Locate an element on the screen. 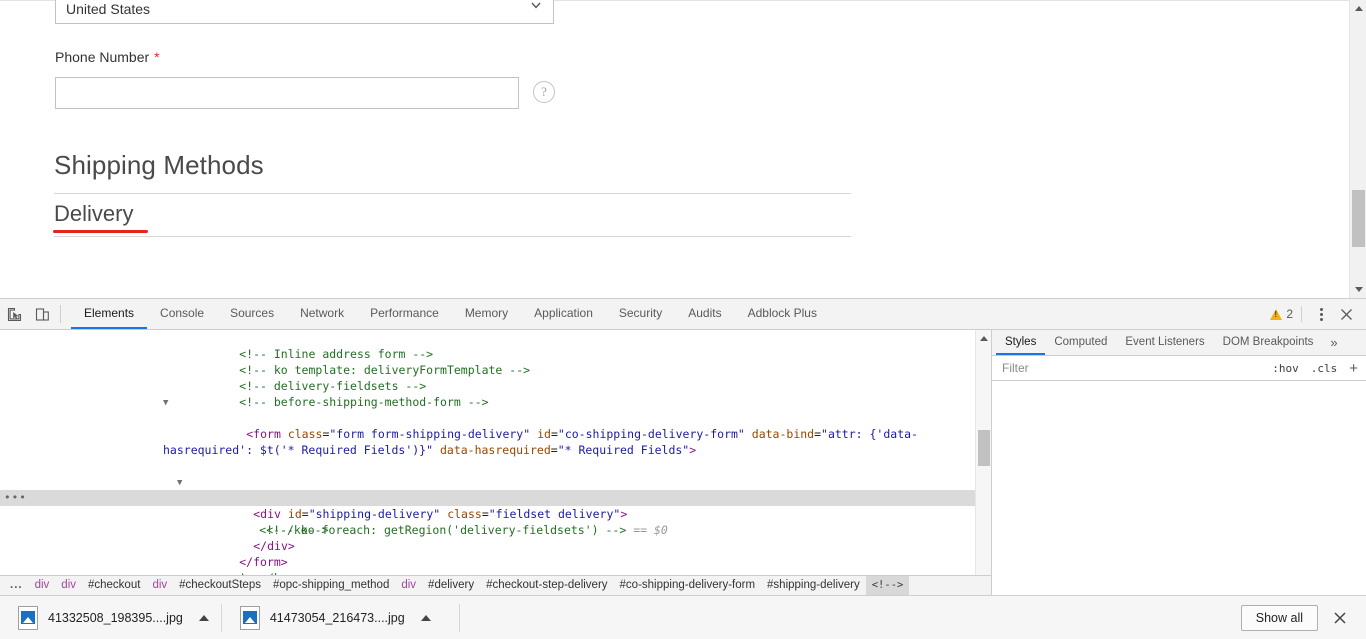 This screenshot has height=639, width=1366. tab-event-listeners: Event Listeners is located at coordinates (1164, 342).